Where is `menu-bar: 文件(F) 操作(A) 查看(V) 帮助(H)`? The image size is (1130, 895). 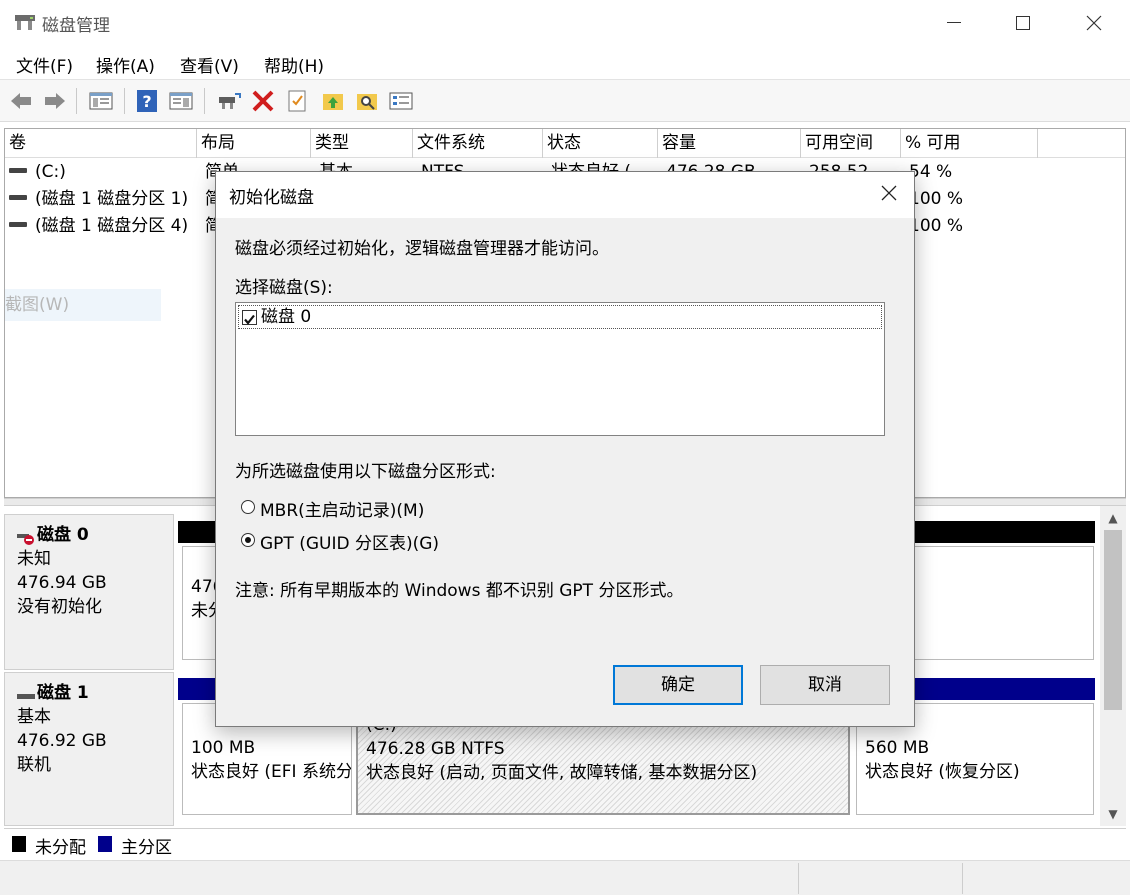
menu-bar: 文件(F) 操作(A) 查看(V) 帮助(H) is located at coordinates (565, 63).